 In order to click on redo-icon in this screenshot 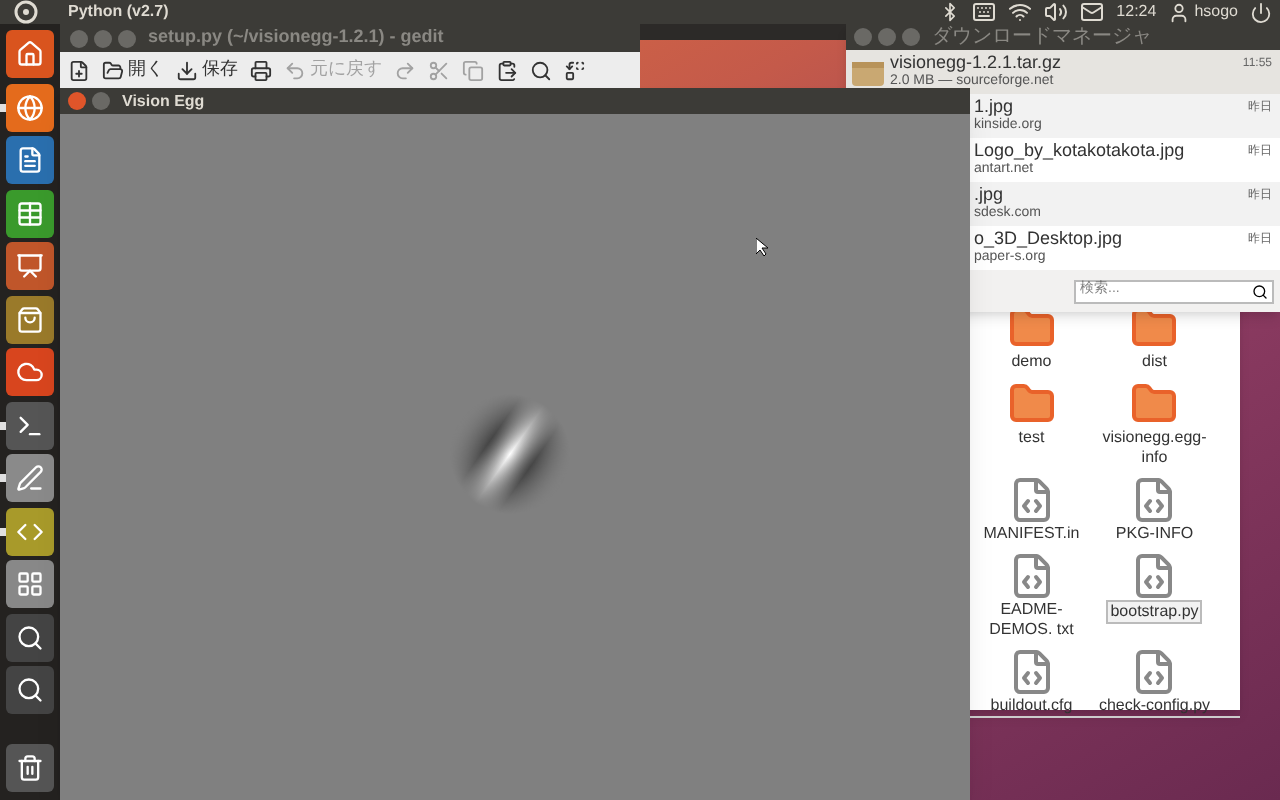, I will do `click(405, 70)`.